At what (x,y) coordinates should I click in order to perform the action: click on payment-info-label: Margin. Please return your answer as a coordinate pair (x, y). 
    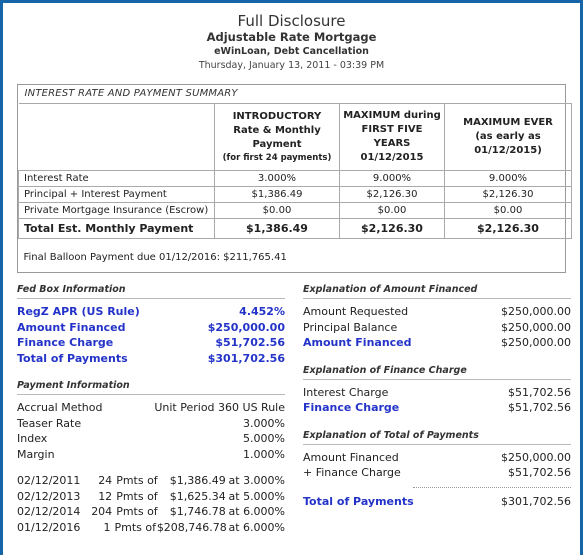
    Looking at the image, I should click on (36, 454).